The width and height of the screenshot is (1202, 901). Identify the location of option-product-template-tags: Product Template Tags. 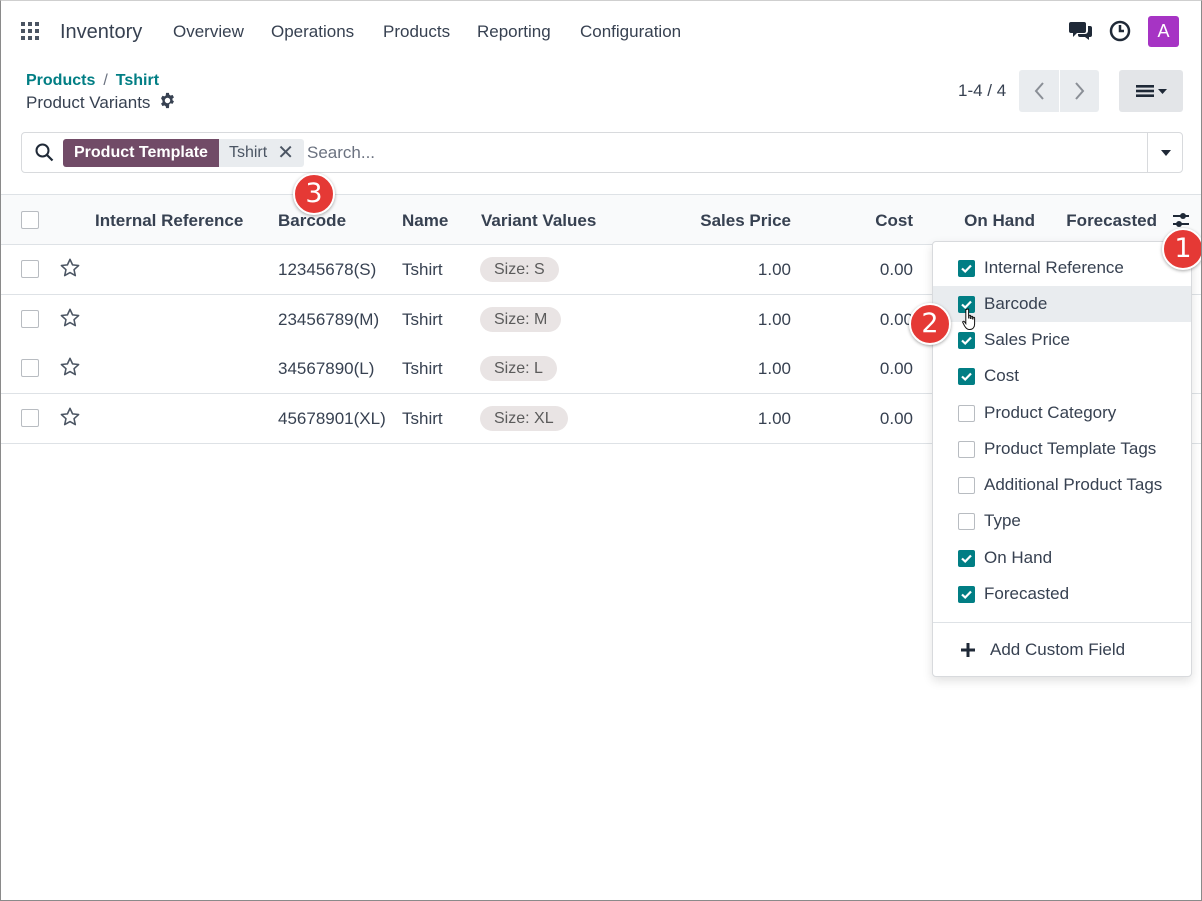
(1062, 449).